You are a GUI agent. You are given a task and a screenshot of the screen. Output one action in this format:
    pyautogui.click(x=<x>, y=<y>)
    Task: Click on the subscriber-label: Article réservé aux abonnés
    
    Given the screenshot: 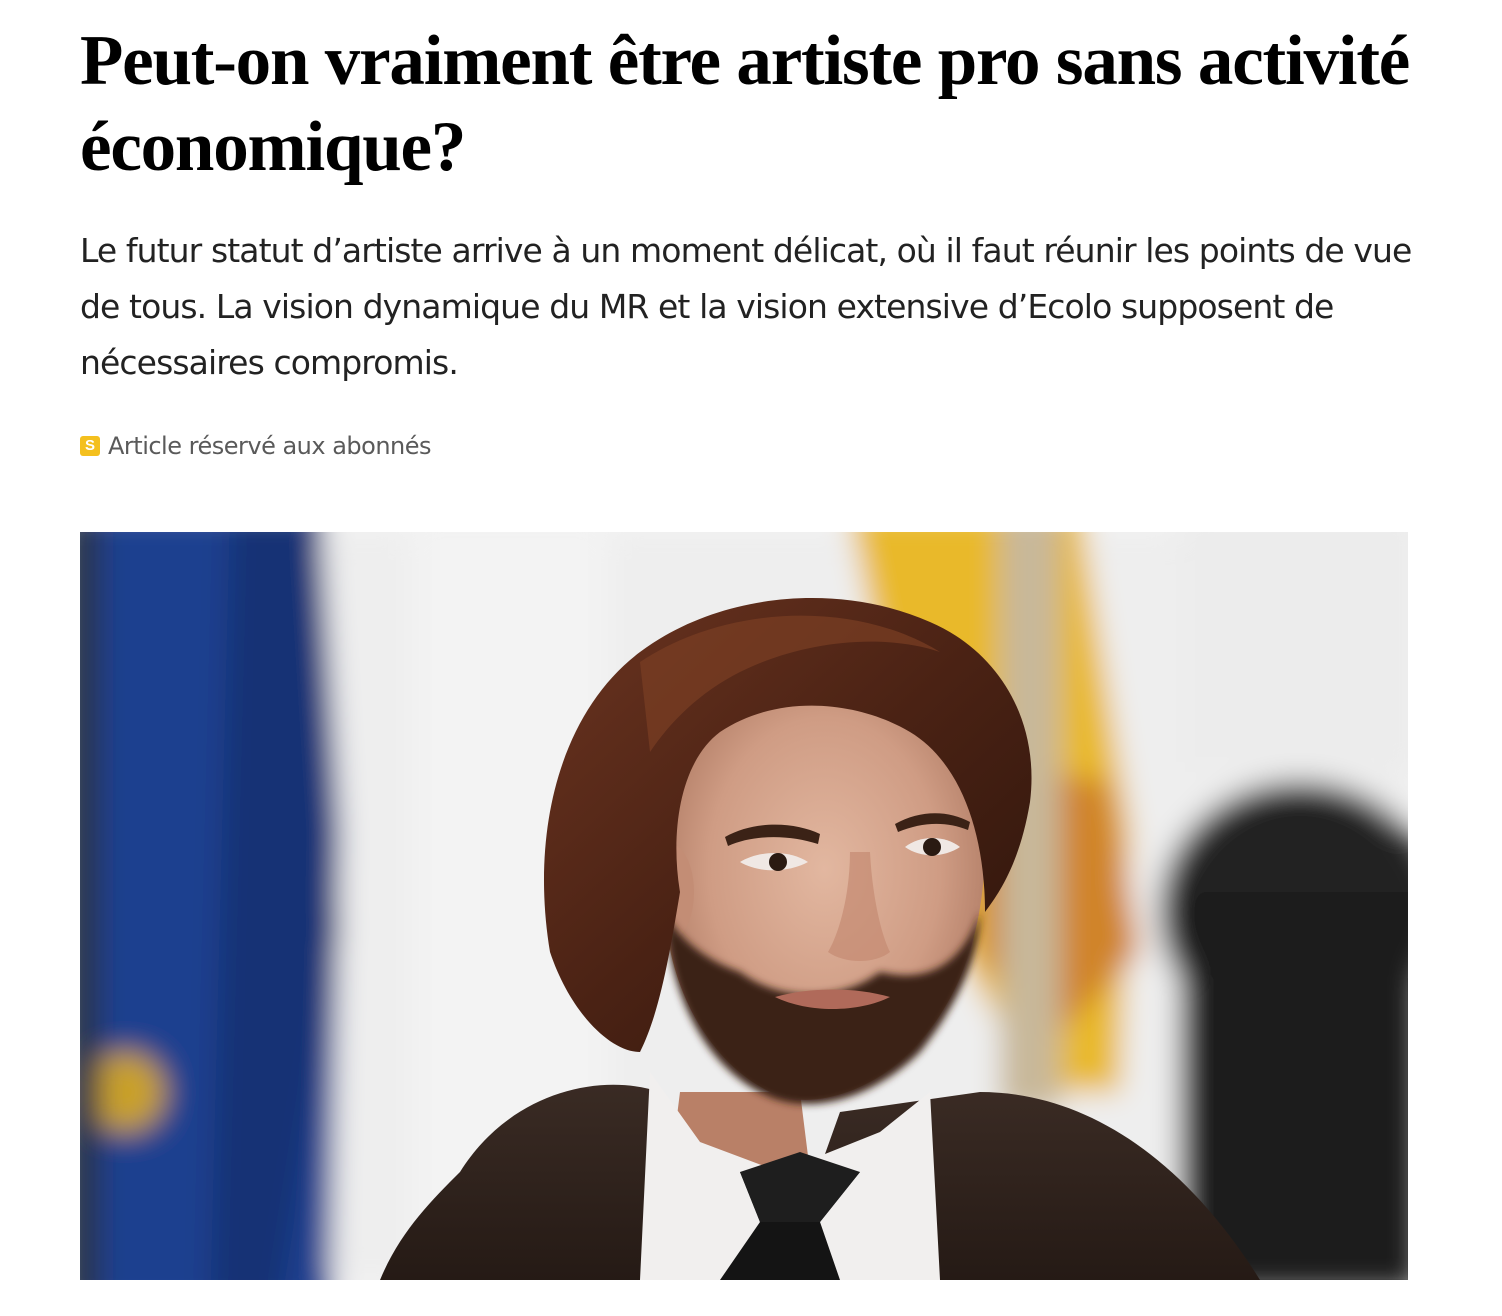 What is the action you would take?
    pyautogui.click(x=270, y=446)
    